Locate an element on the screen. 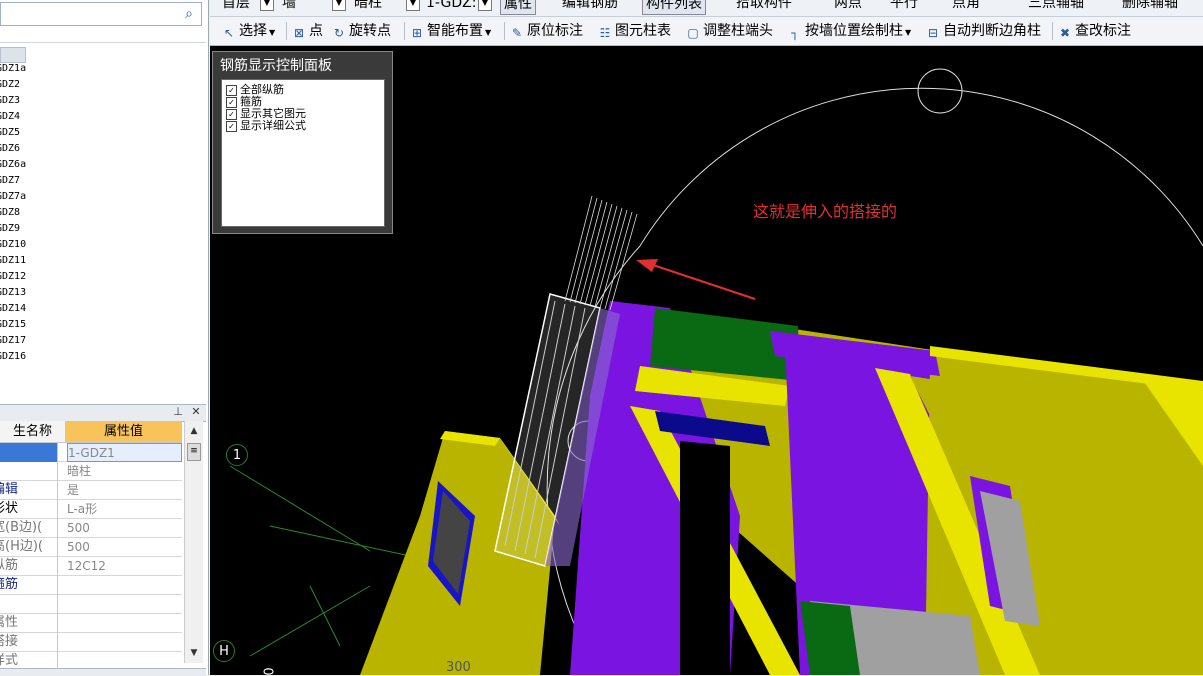 The width and height of the screenshot is (1203, 676). property-name: 形状 is located at coordinates (29, 509).